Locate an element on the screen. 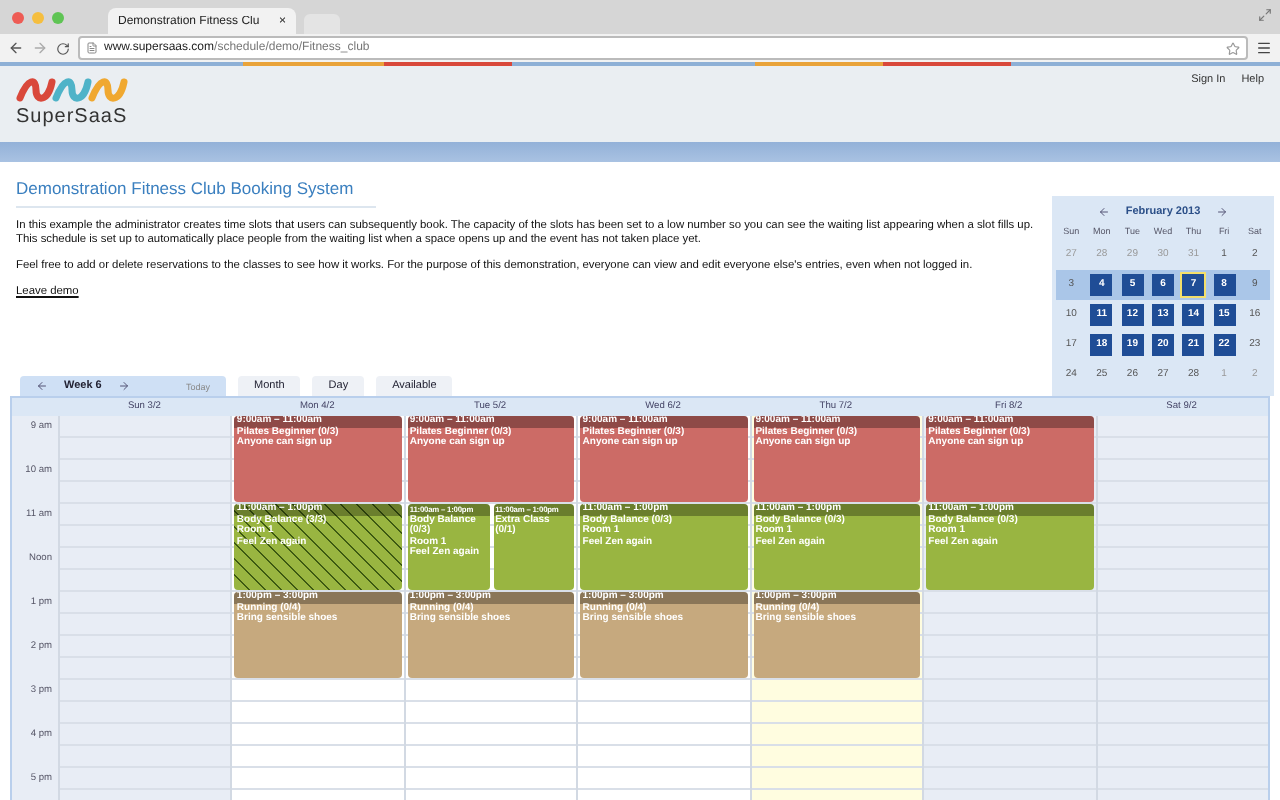 The height and width of the screenshot is (800, 1280). forward-icon is located at coordinates (40, 48).